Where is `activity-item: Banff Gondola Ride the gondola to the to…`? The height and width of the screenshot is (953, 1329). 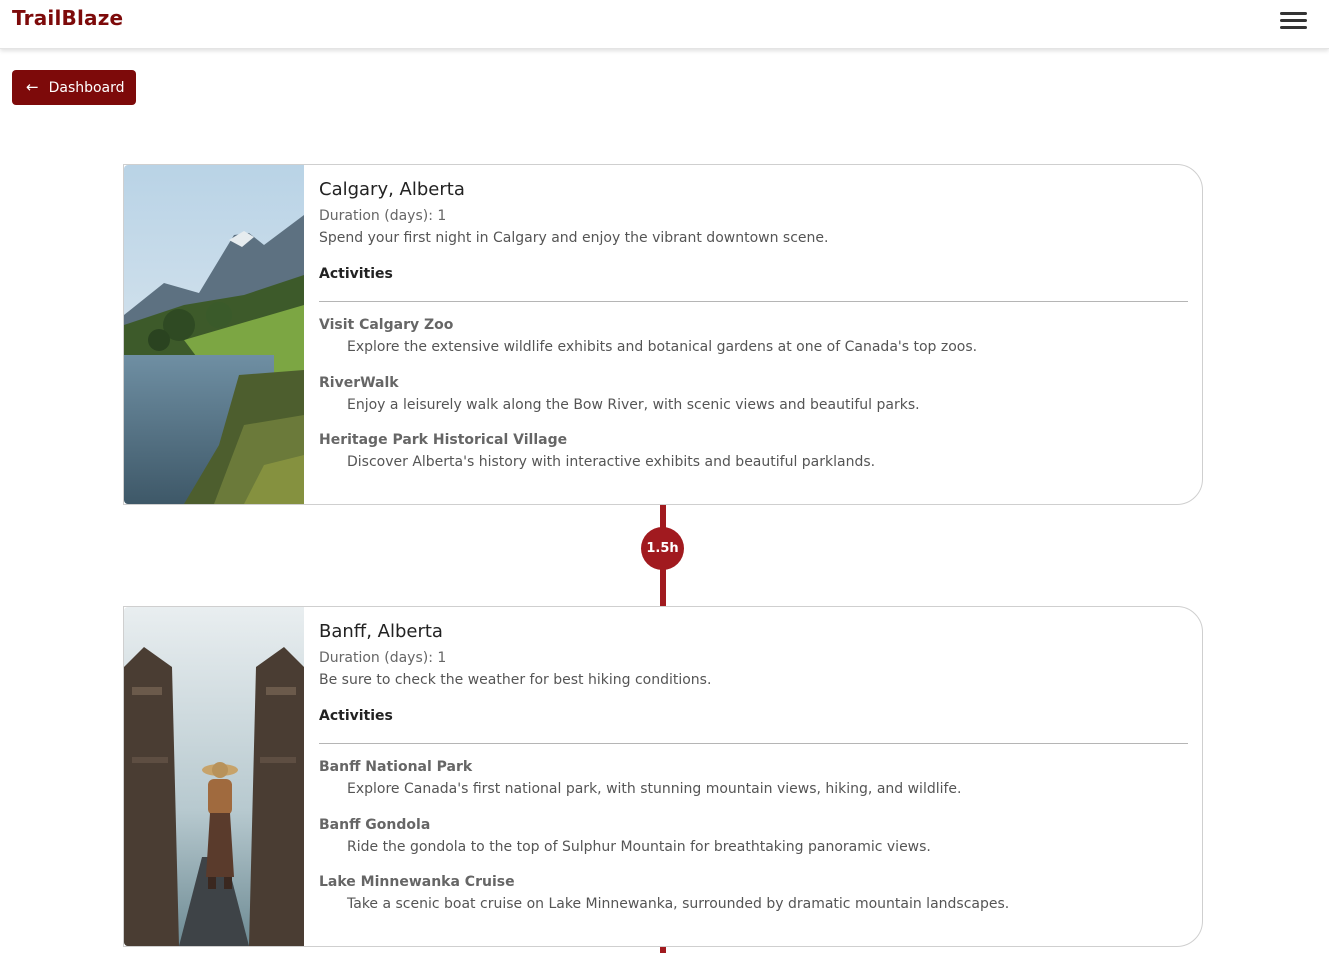
activity-item: Banff Gondola Ride the gondola to the to… is located at coordinates (753, 846).